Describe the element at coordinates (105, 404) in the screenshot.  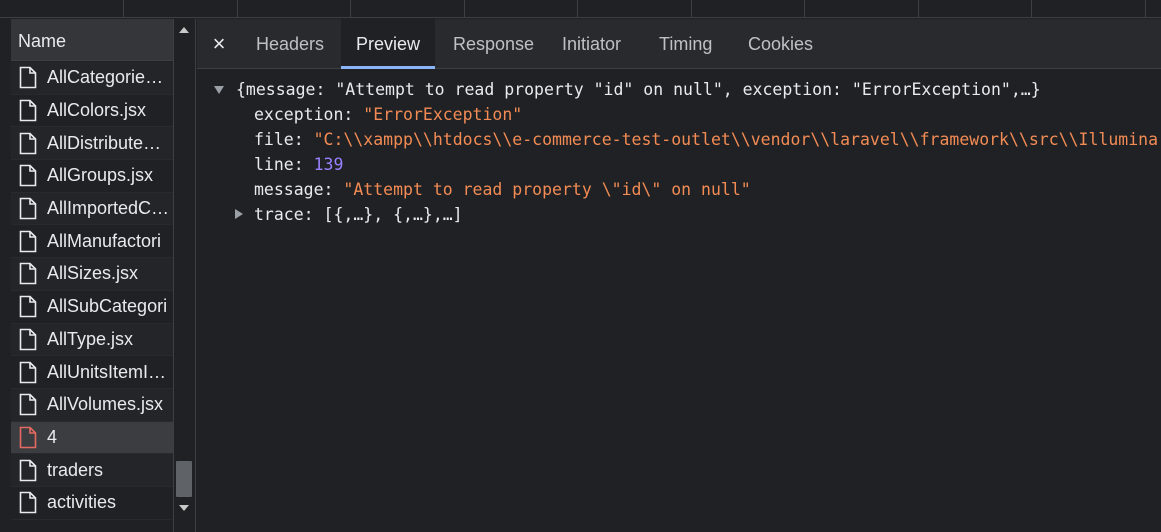
I see `request-name: AllVolumes.jsx` at that location.